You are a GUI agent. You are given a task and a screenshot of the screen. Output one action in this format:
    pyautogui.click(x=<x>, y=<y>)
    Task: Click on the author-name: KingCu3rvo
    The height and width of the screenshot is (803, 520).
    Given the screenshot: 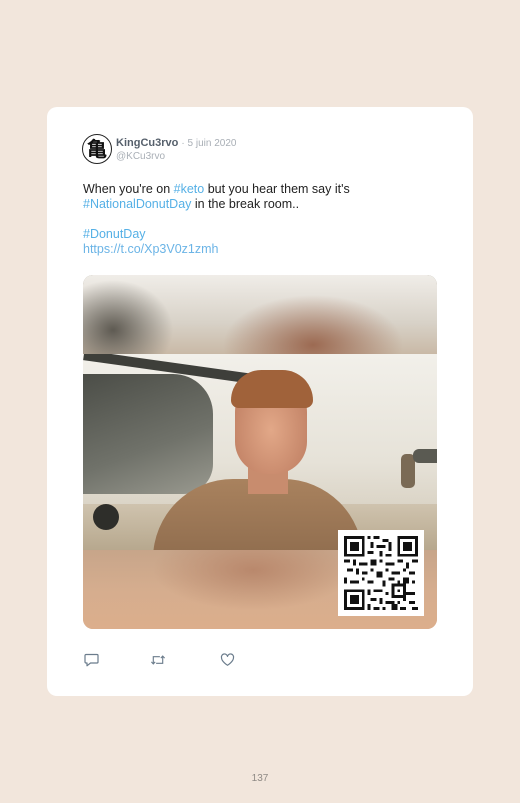 What is the action you would take?
    pyautogui.click(x=147, y=143)
    